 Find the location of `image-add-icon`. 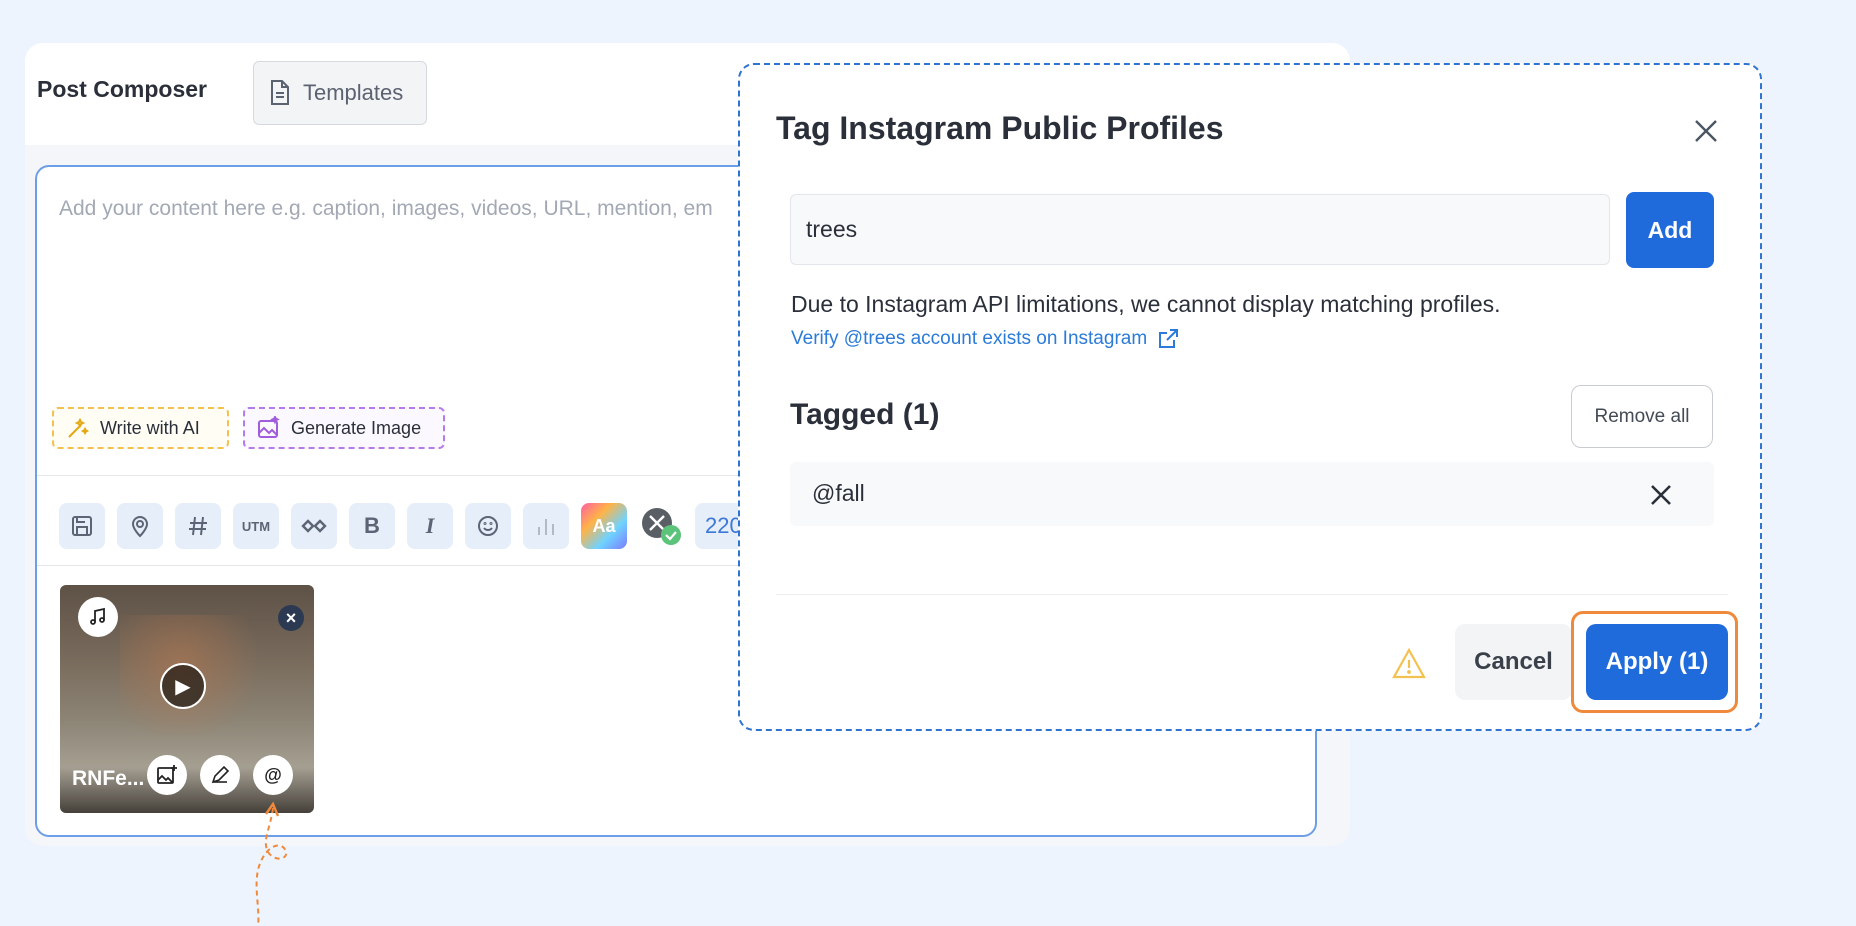

image-add-icon is located at coordinates (167, 774).